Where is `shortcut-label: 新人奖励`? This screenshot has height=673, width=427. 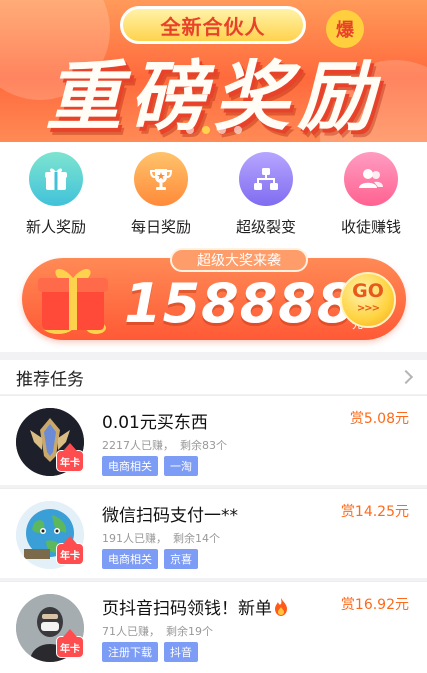 shortcut-label: 新人奖励 is located at coordinates (55, 227).